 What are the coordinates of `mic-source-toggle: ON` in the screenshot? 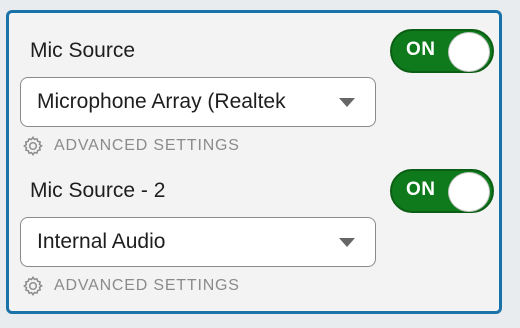 It's located at (442, 51).